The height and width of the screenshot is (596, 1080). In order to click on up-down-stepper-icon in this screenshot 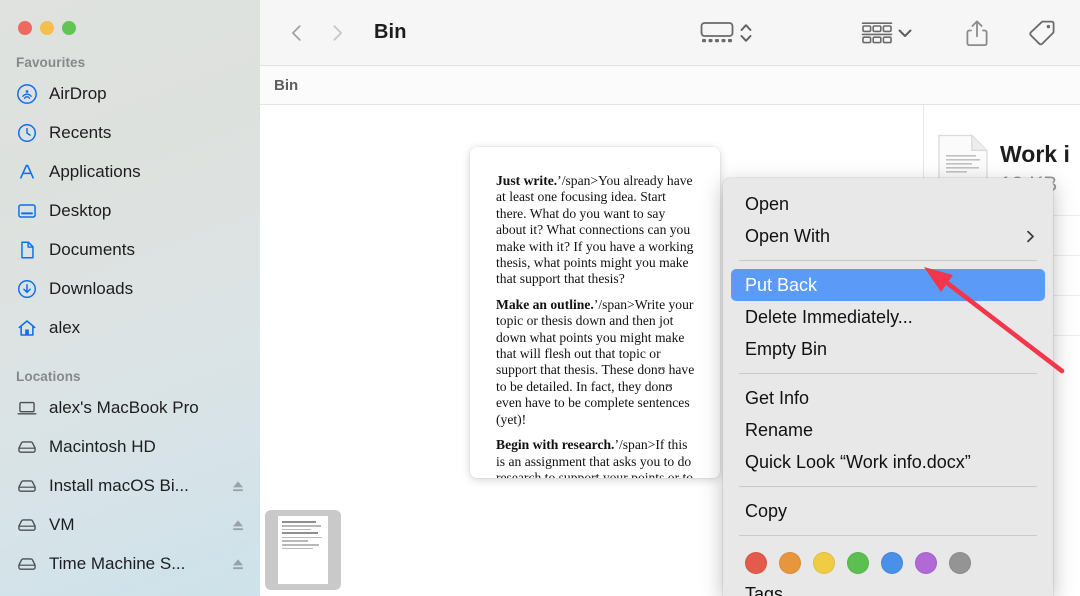, I will do `click(746, 32)`.